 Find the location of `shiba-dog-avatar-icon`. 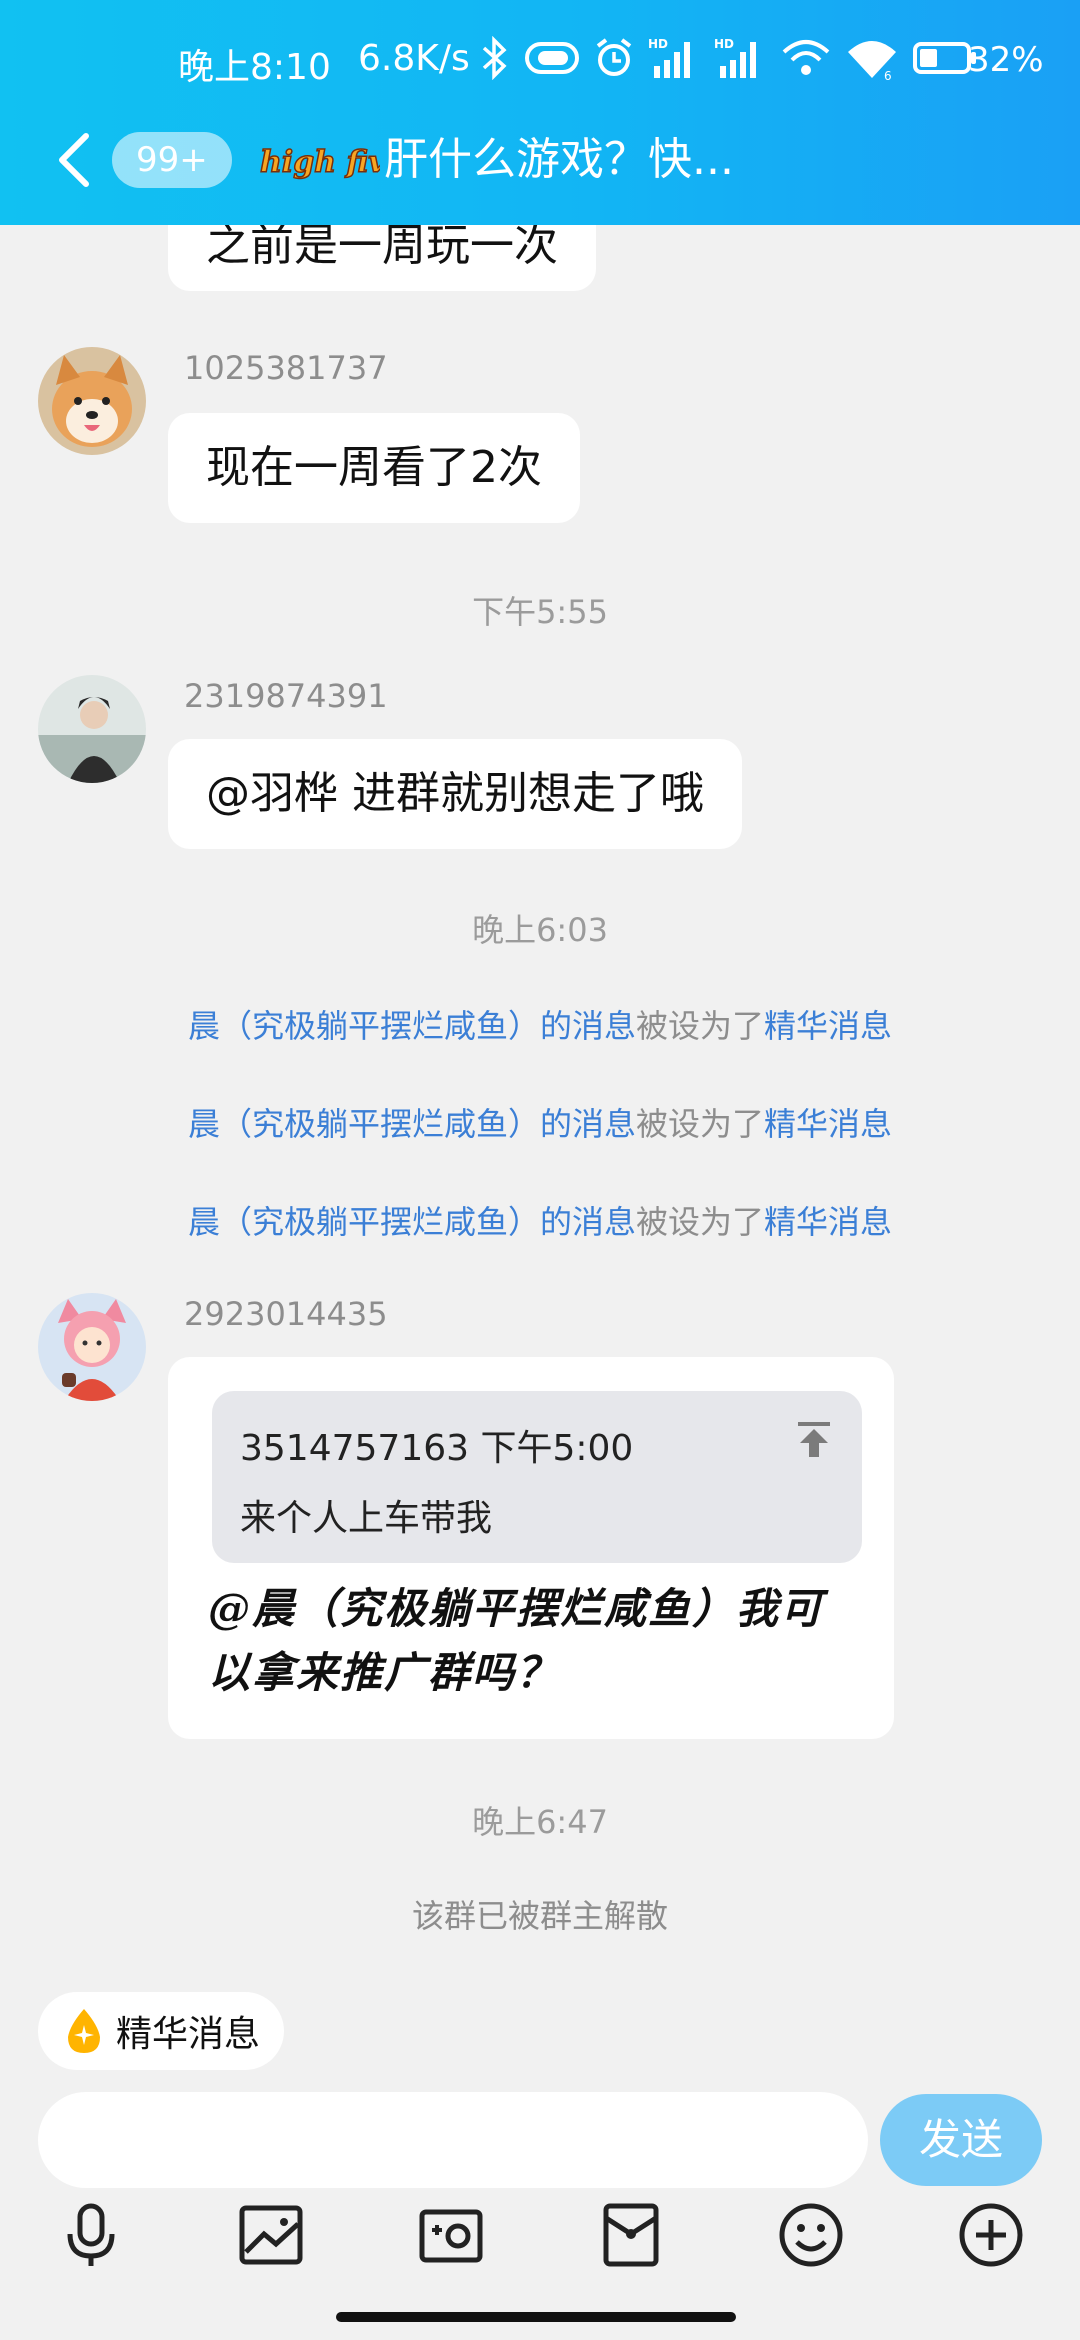

shiba-dog-avatar-icon is located at coordinates (92, 401).